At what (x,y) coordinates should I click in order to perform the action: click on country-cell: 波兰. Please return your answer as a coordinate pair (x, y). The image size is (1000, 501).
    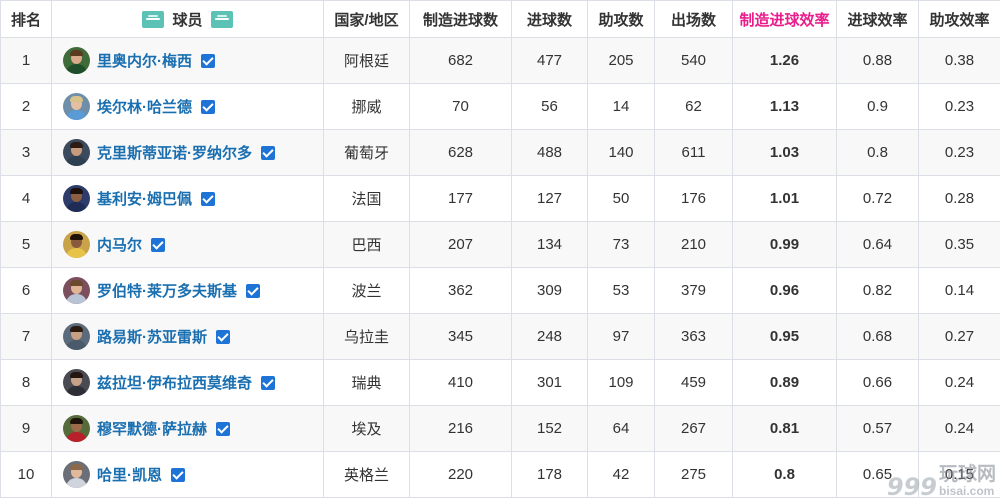
    Looking at the image, I should click on (367, 291).